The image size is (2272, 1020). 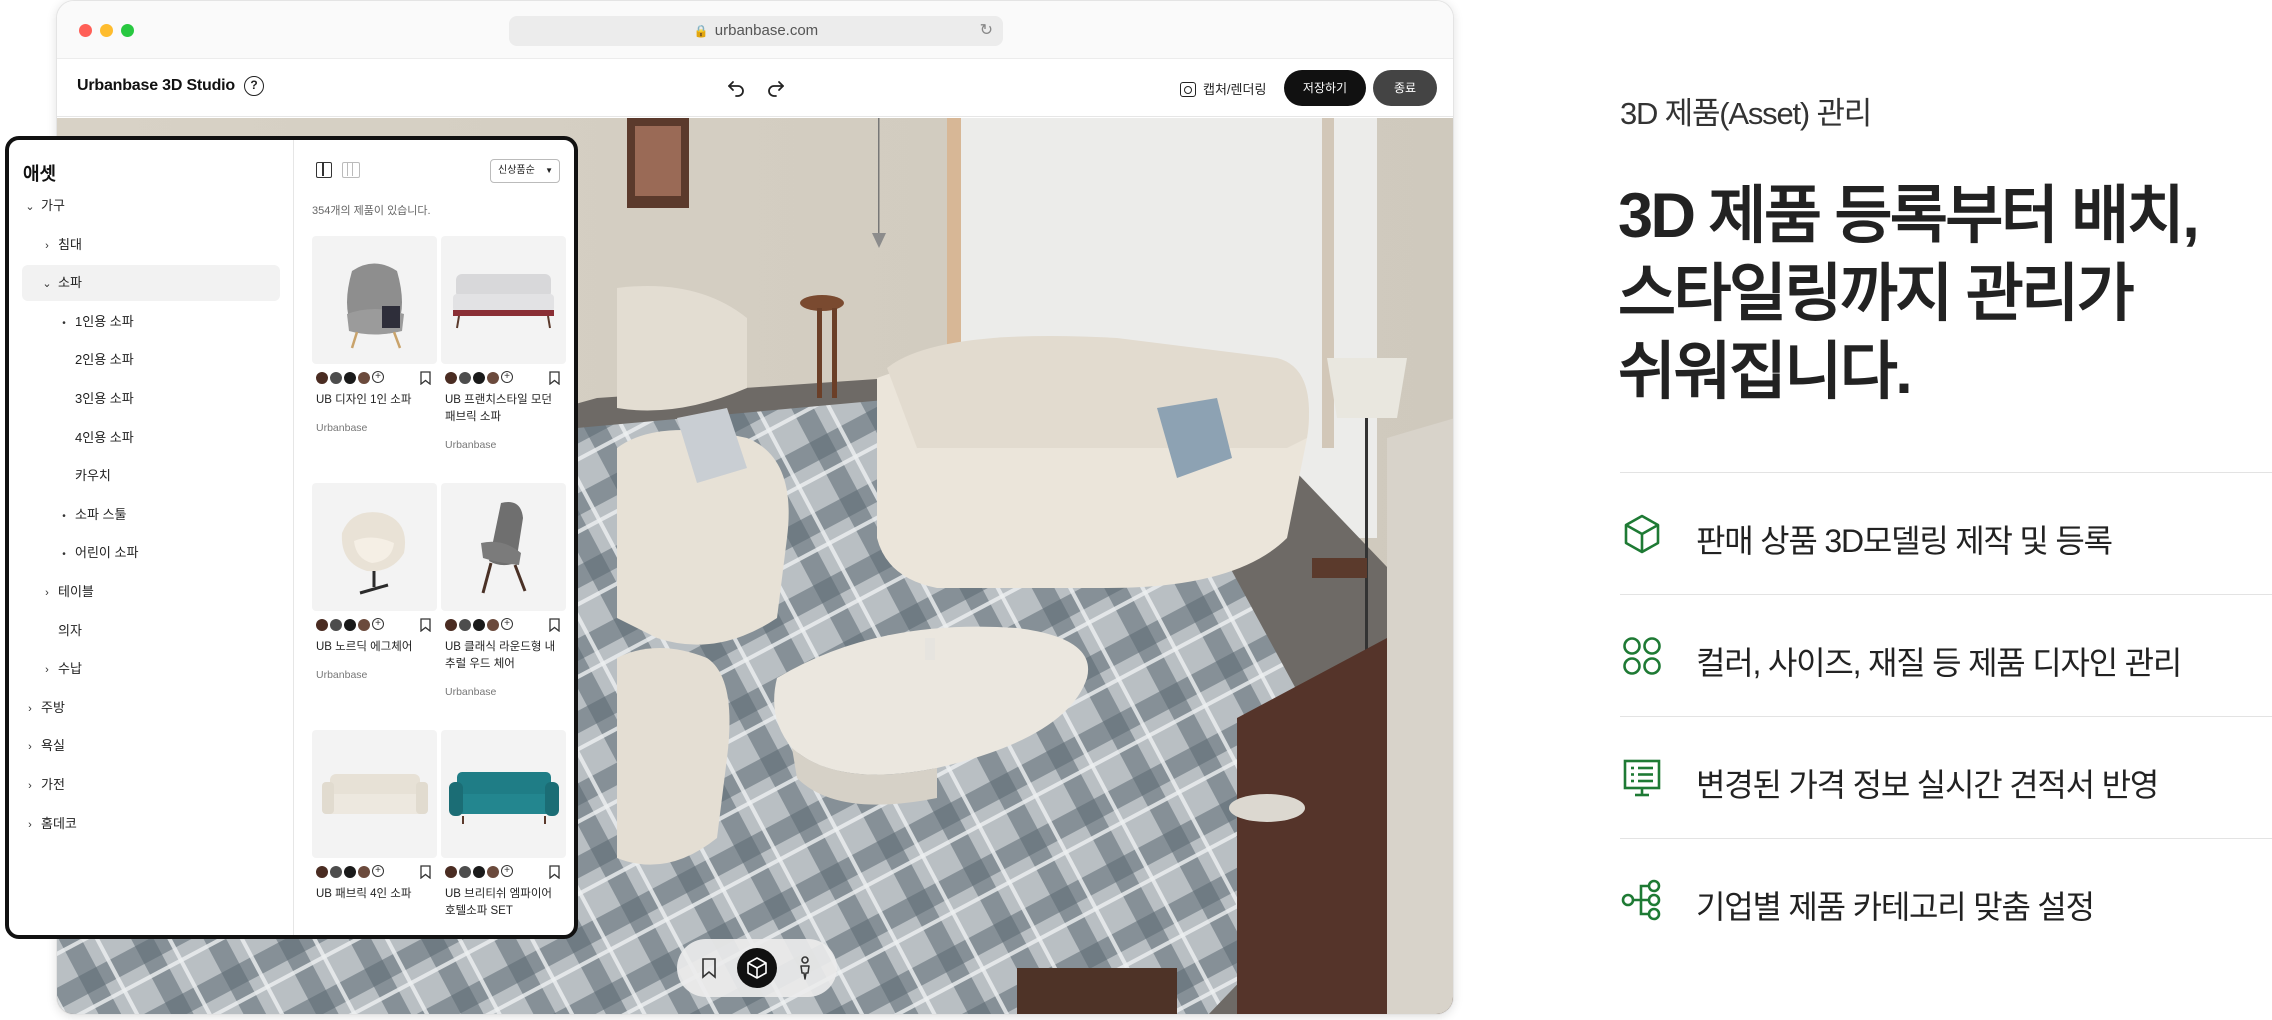 I want to click on tree-item: 의자, so click(x=149, y=631).